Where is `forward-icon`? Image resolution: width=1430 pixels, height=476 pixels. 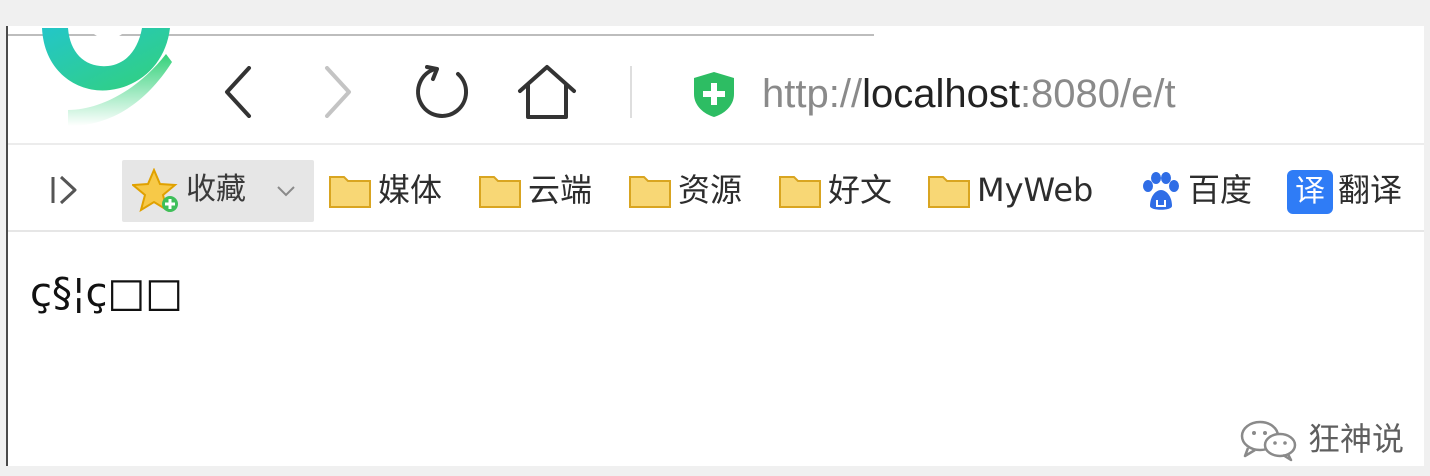 forward-icon is located at coordinates (338, 92).